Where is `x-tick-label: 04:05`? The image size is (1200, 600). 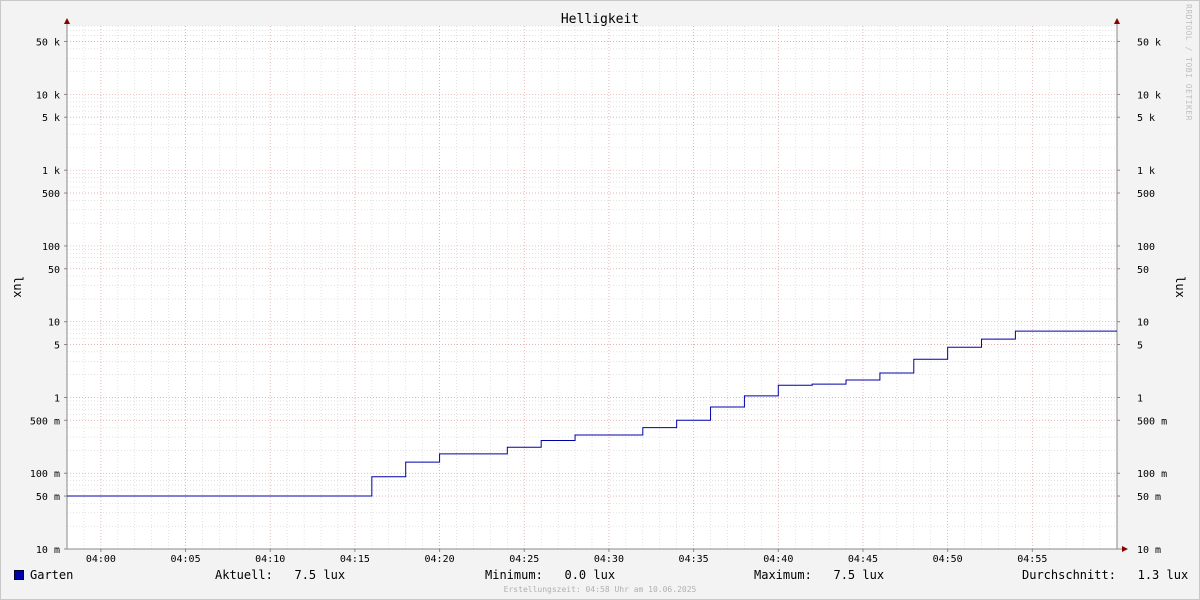
x-tick-label: 04:05 is located at coordinates (185, 559).